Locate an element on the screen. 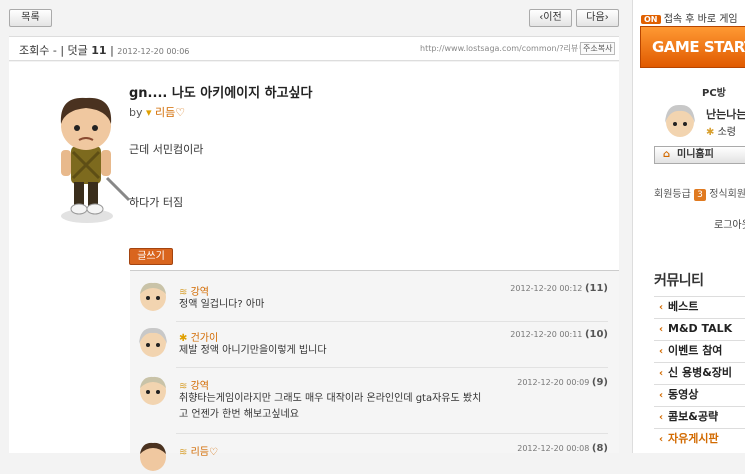 This screenshot has height=474, width=745. menu-md-talk: ‹ M&D TALK is located at coordinates (699, 328).